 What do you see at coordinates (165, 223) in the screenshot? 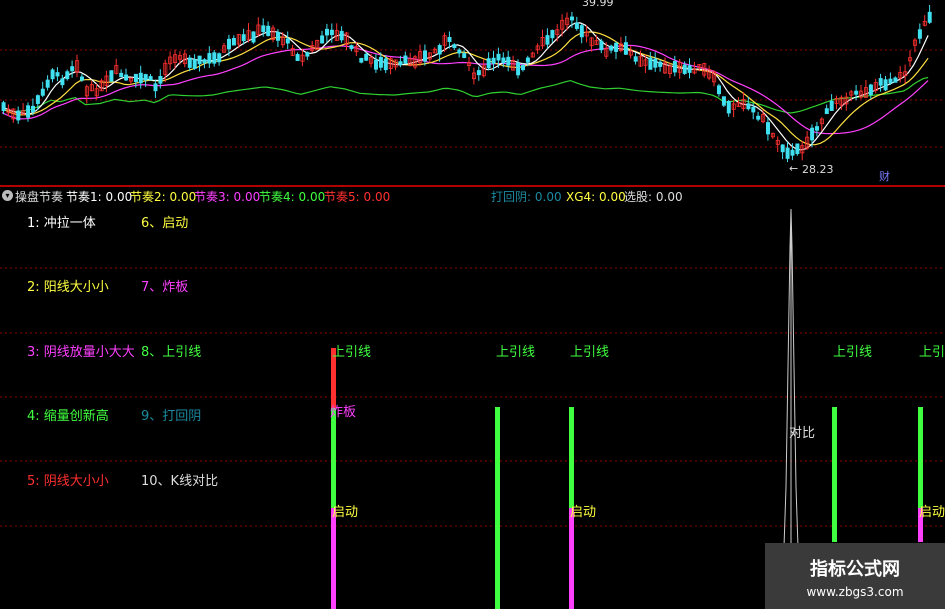
I see `legend-item-6: 6、启动` at bounding box center [165, 223].